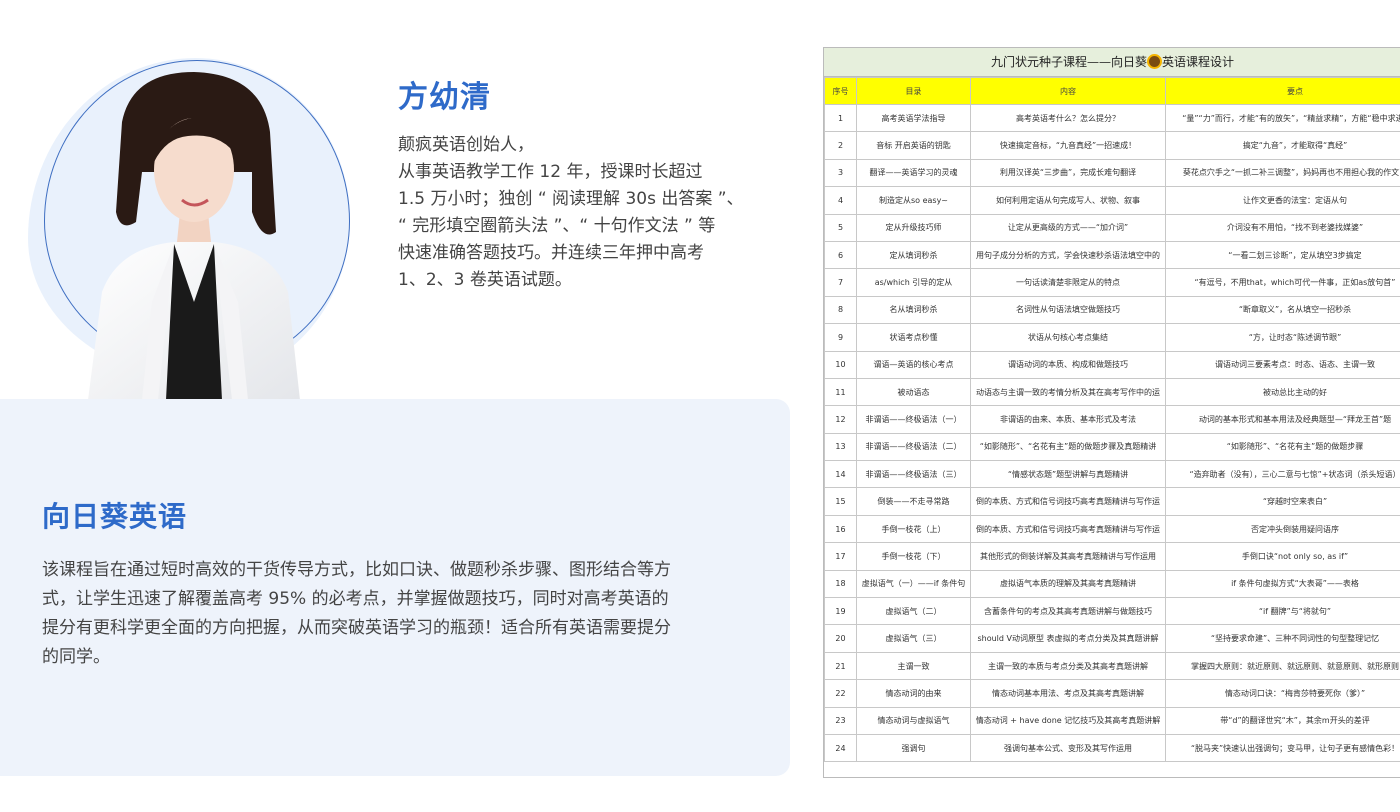 Image resolution: width=1400 pixels, height=812 pixels. Describe the element at coordinates (76, 657) in the screenshot. I see `desc-line: 的同学。` at that location.